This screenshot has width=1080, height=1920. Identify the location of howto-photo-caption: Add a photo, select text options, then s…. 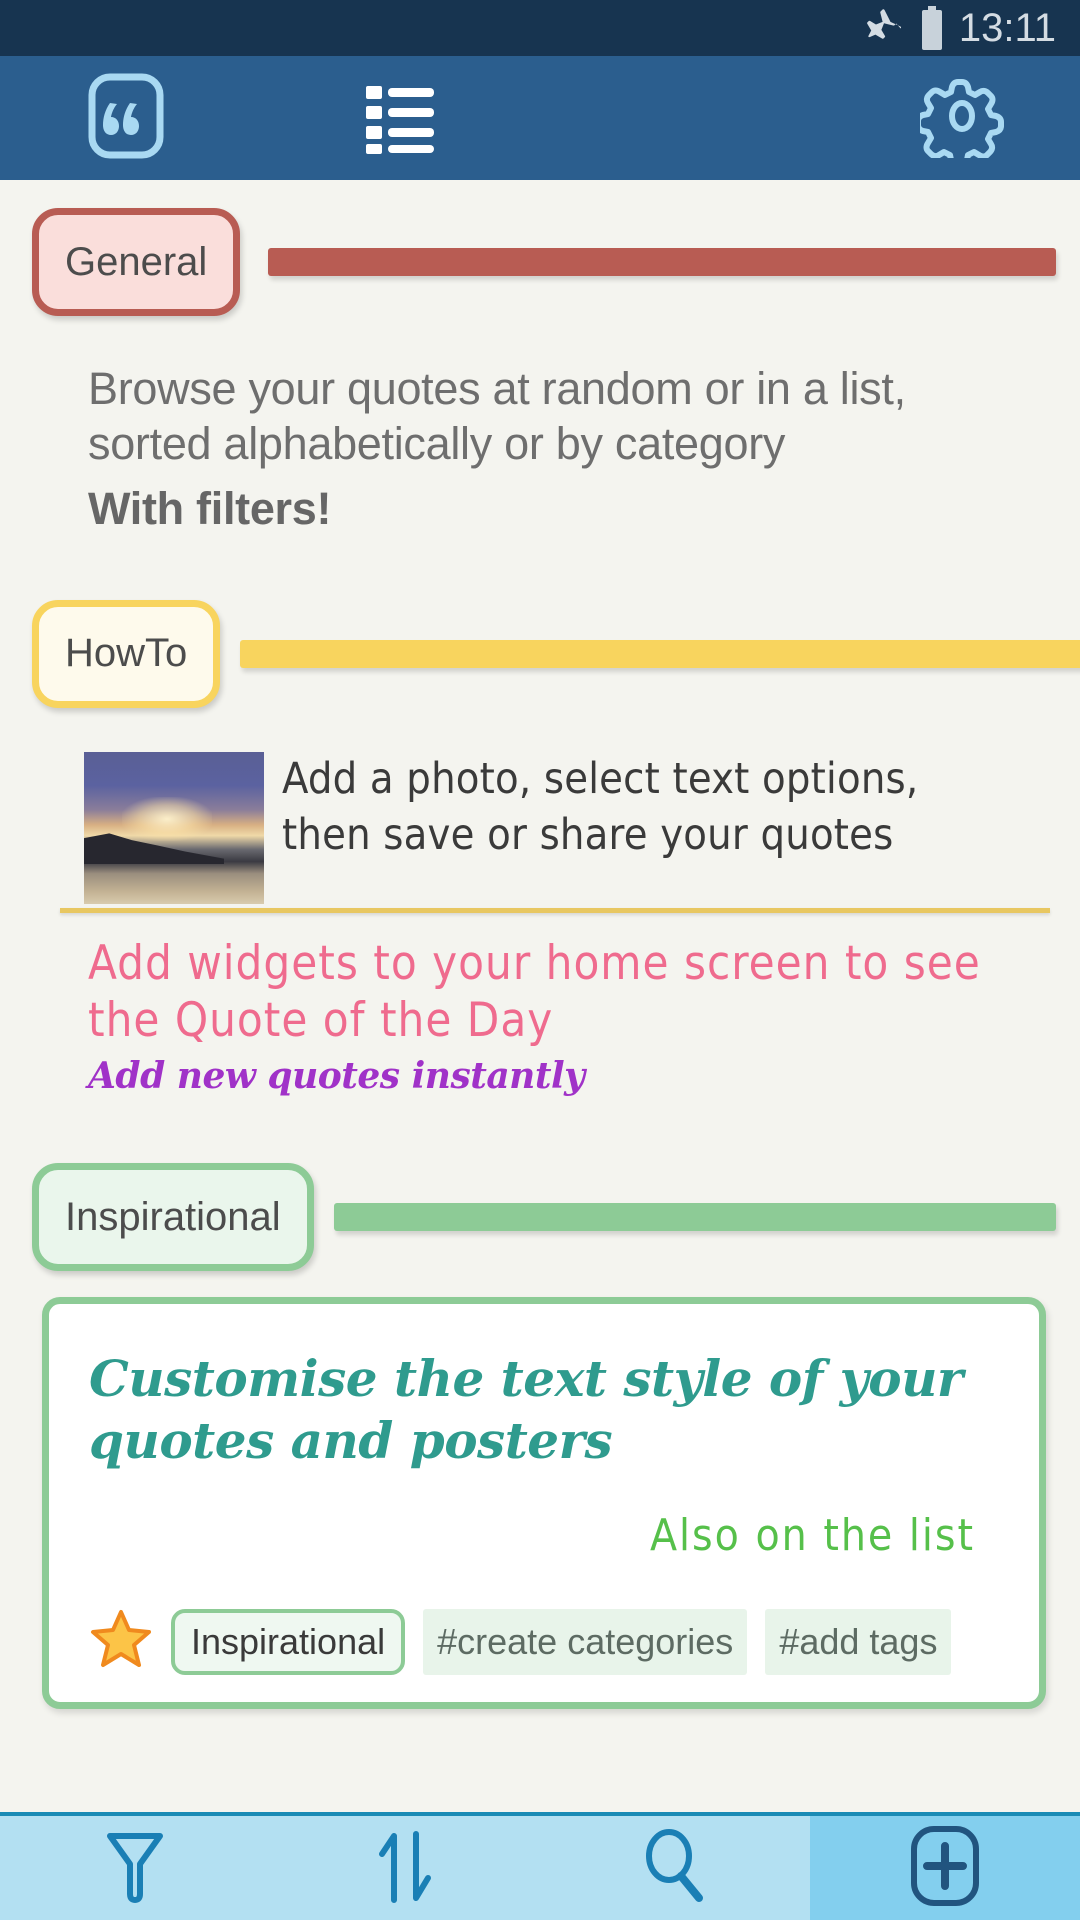
(600, 828).